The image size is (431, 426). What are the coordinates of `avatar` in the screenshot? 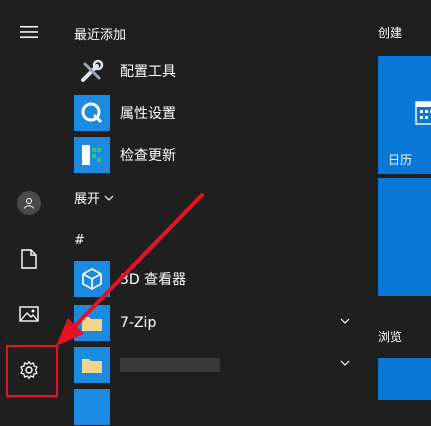 It's located at (29, 203).